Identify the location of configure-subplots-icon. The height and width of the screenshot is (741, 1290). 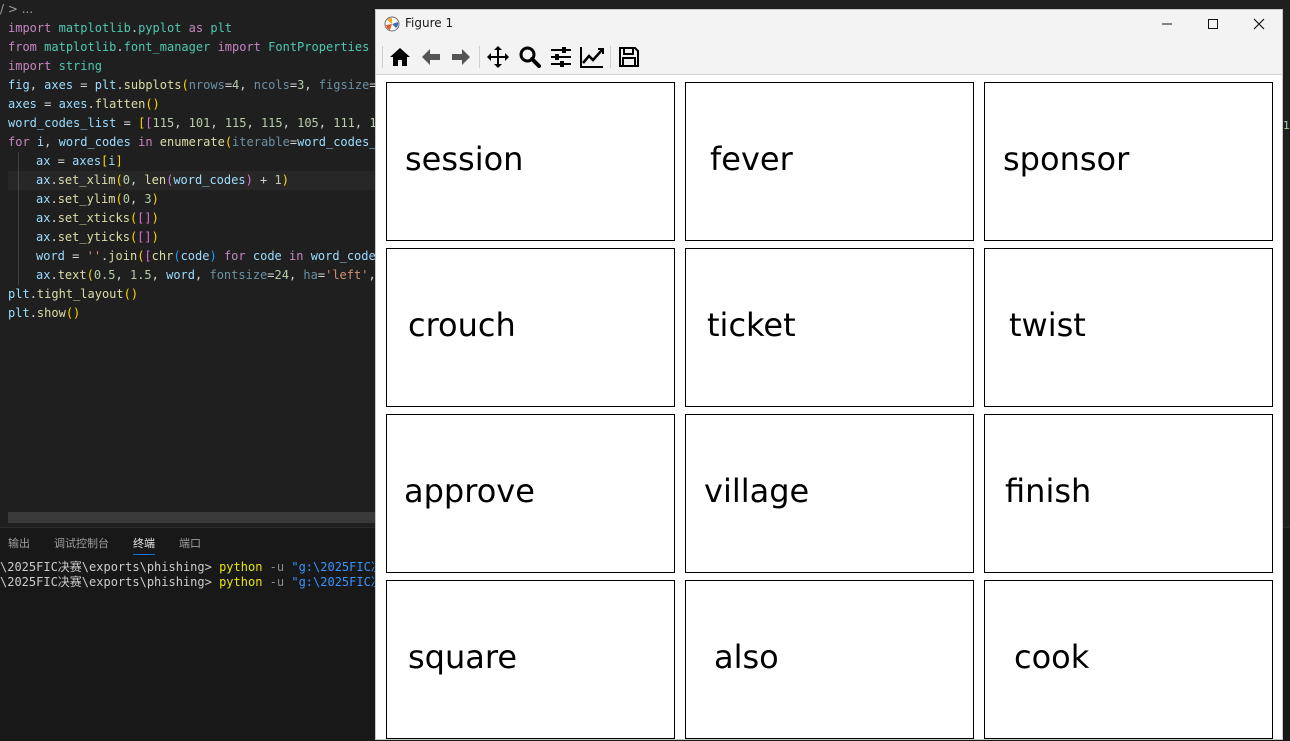
(561, 57).